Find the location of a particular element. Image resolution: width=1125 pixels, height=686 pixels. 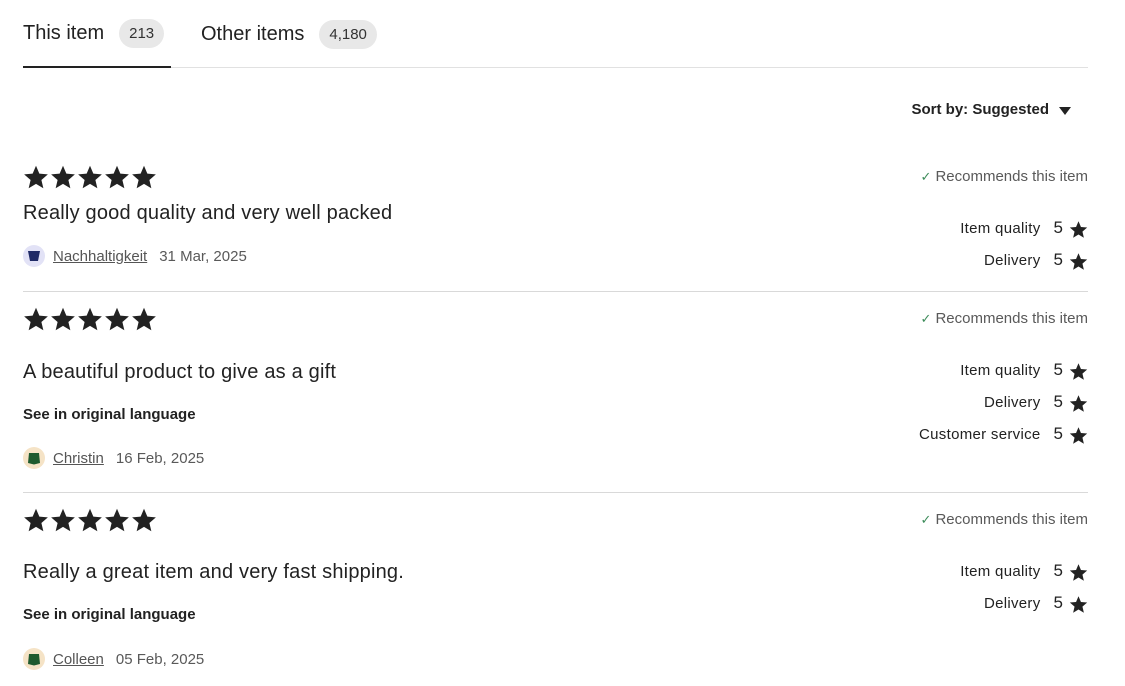

review-count-badge: 4,180 is located at coordinates (348, 34).